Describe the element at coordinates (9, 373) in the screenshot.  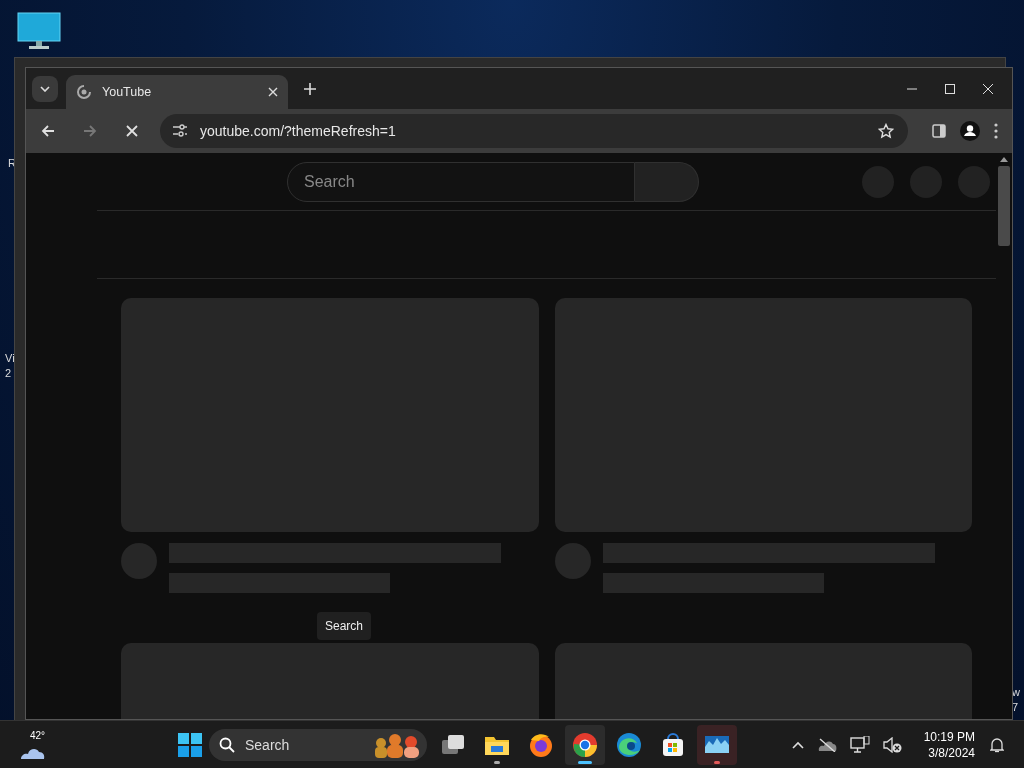
I see `window-text-fragment: 2` at that location.